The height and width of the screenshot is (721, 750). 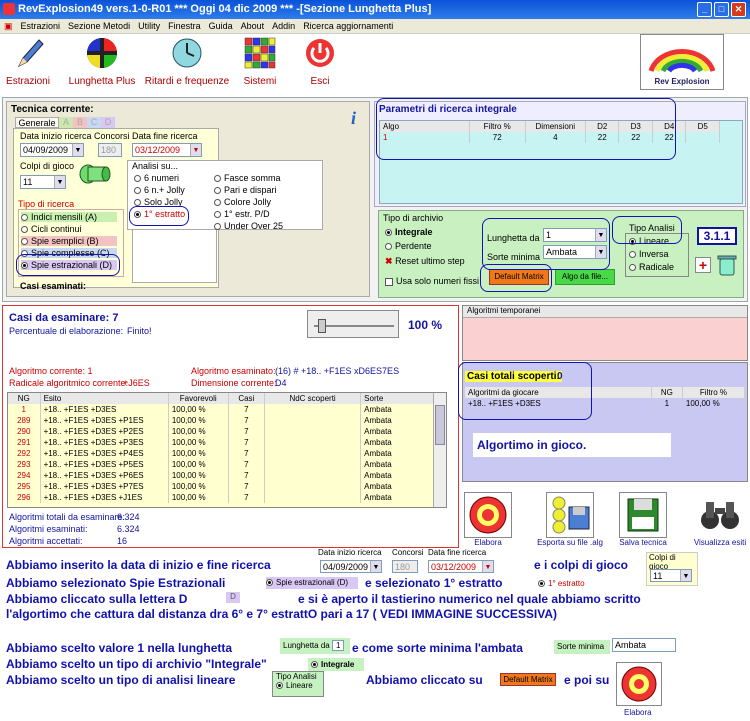 I want to click on toolbar-label: Ritardi e frequenze, so click(x=187, y=81).